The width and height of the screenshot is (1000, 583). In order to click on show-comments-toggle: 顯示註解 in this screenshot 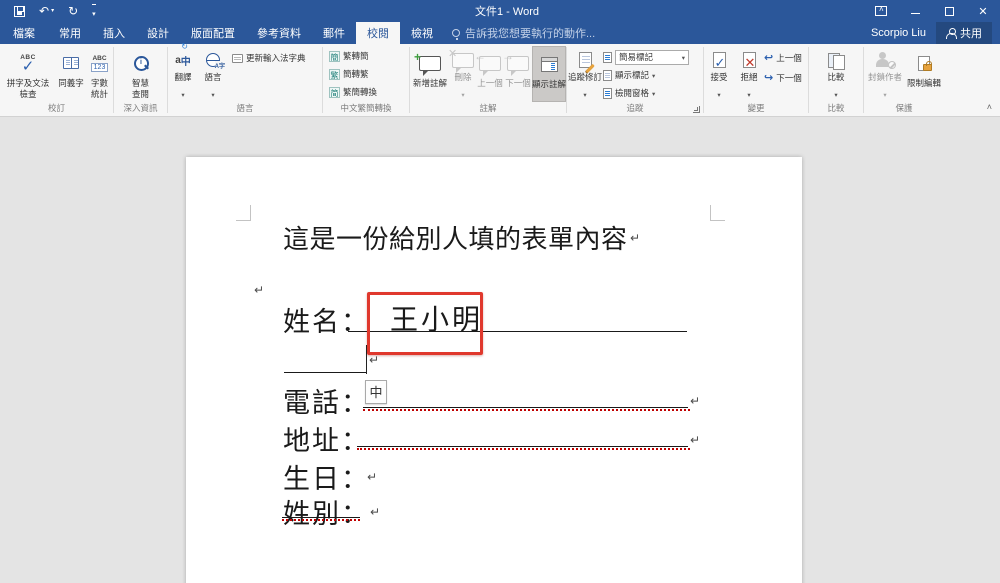, I will do `click(549, 74)`.